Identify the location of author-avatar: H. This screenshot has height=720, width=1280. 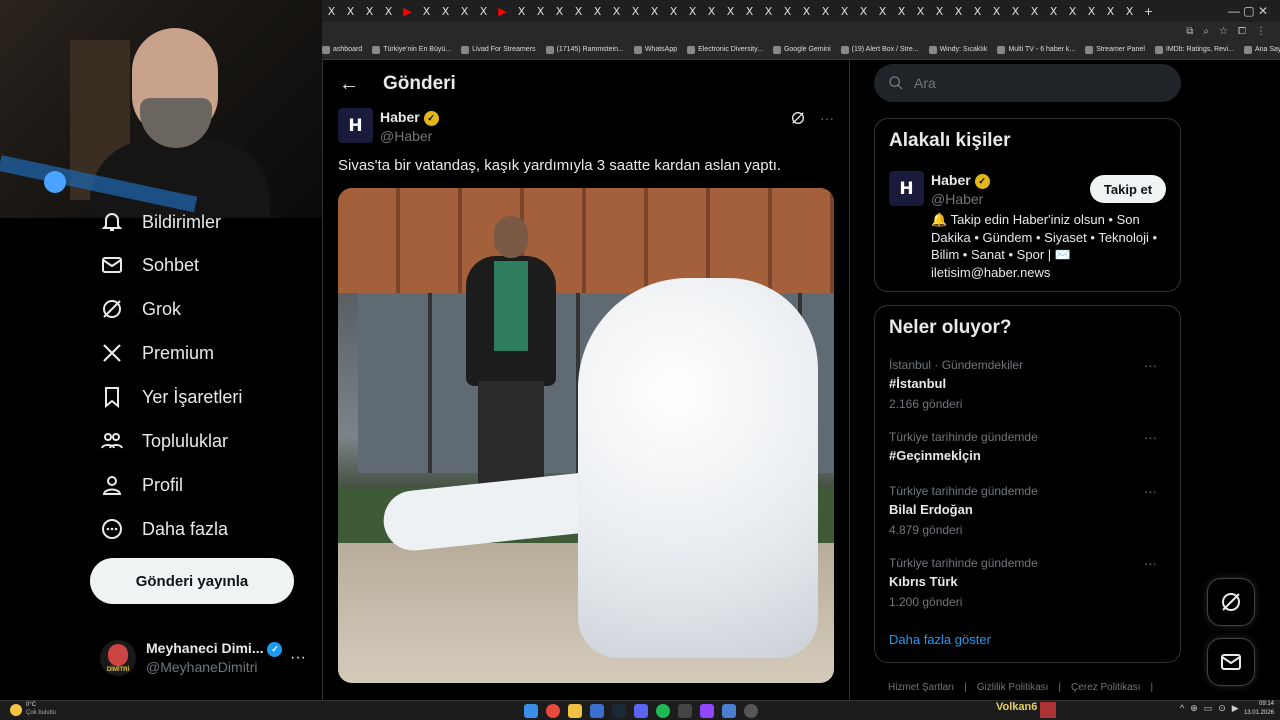
(355, 125).